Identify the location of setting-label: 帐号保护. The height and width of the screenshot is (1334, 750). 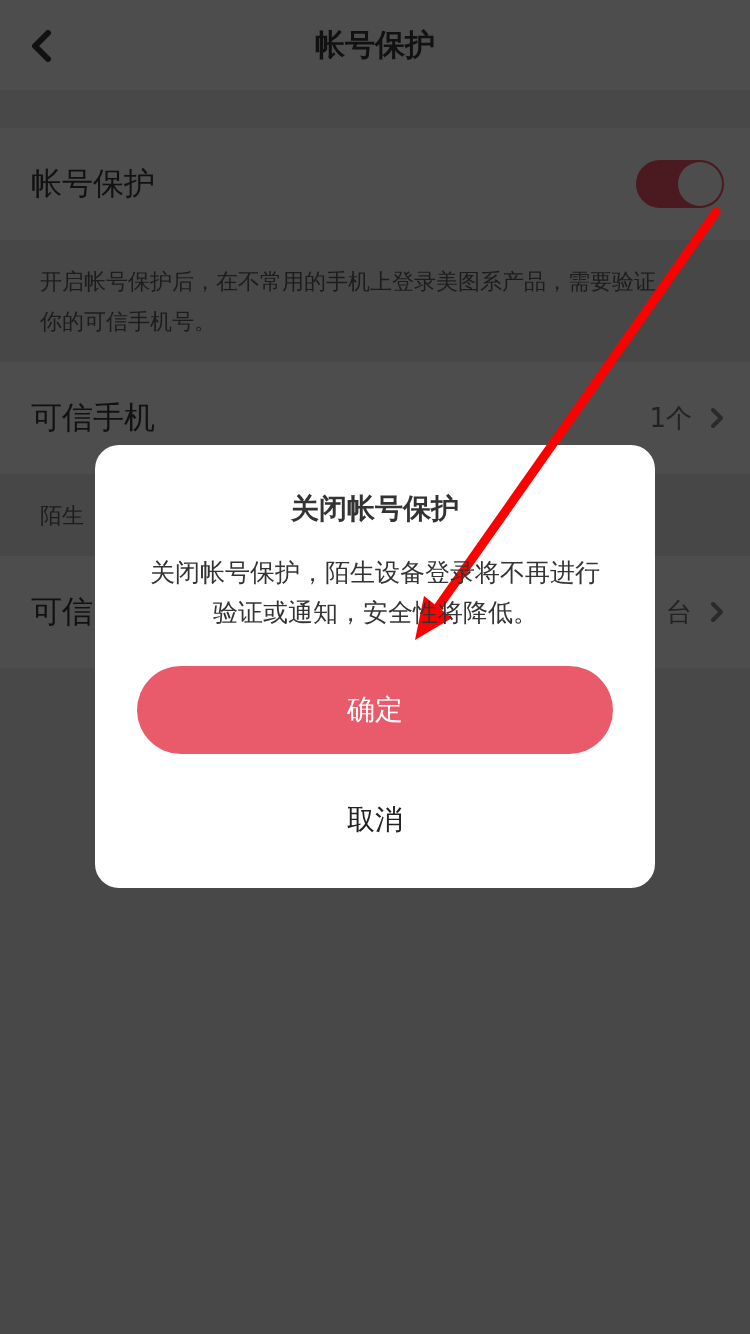
(93, 183).